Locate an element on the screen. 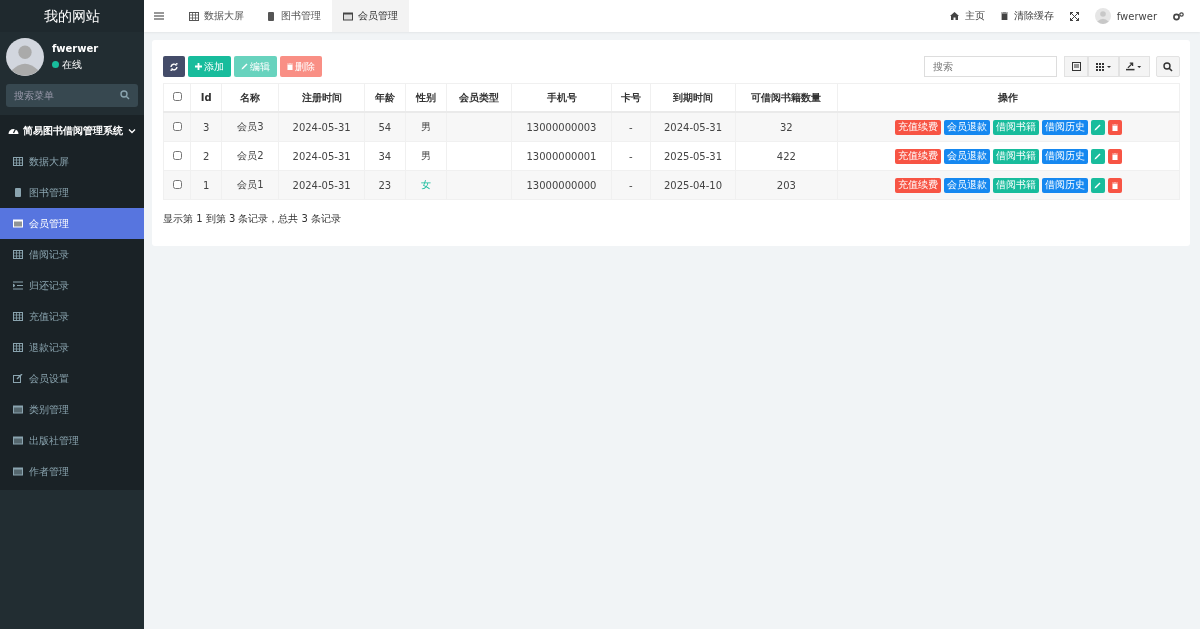 The height and width of the screenshot is (629, 1200). fullscreen-icon is located at coordinates (1074, 16).